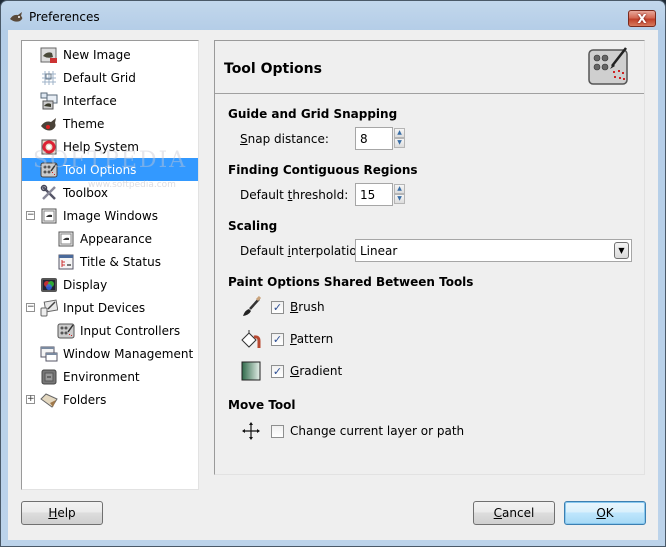 This screenshot has height=547, width=666. What do you see at coordinates (110, 54) in the screenshot?
I see `tree-item-new-image: New Image` at bounding box center [110, 54].